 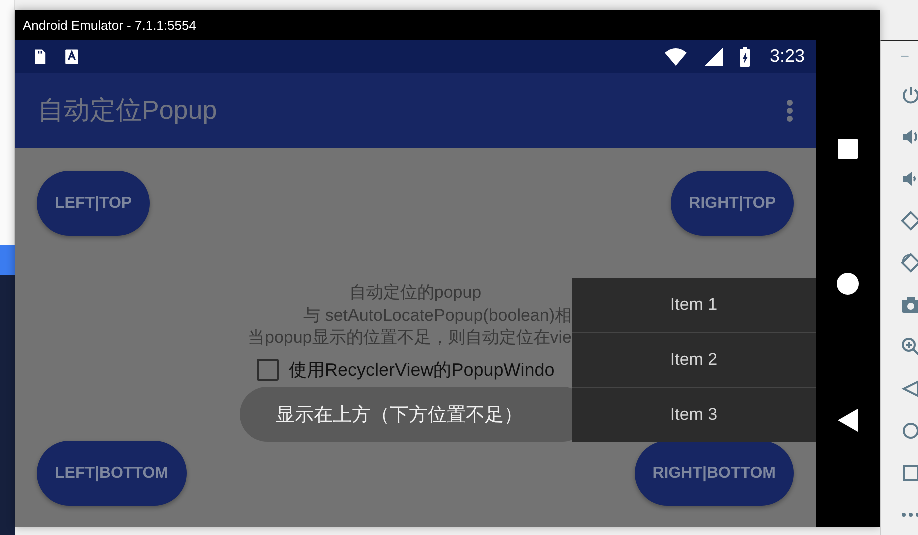 I want to click on signal-icon, so click(x=714, y=56).